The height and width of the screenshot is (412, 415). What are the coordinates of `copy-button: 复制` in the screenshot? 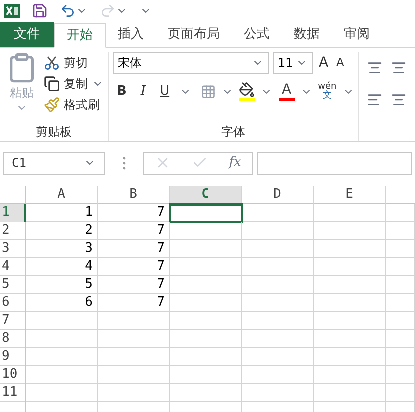 It's located at (66, 84).